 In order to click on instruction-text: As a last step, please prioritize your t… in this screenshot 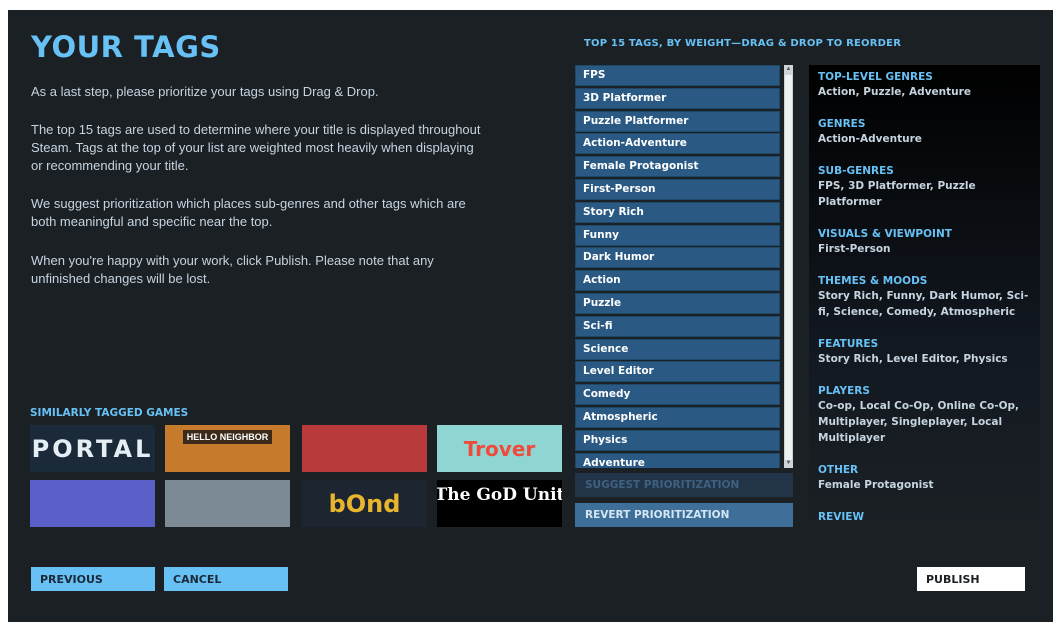, I will do `click(205, 91)`.